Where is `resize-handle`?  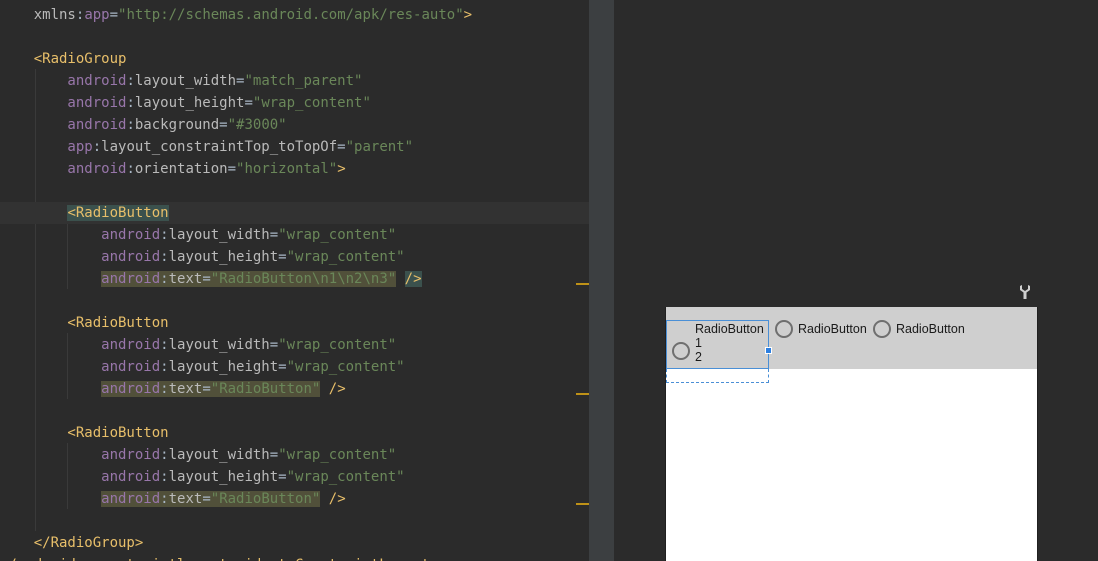 resize-handle is located at coordinates (768, 350).